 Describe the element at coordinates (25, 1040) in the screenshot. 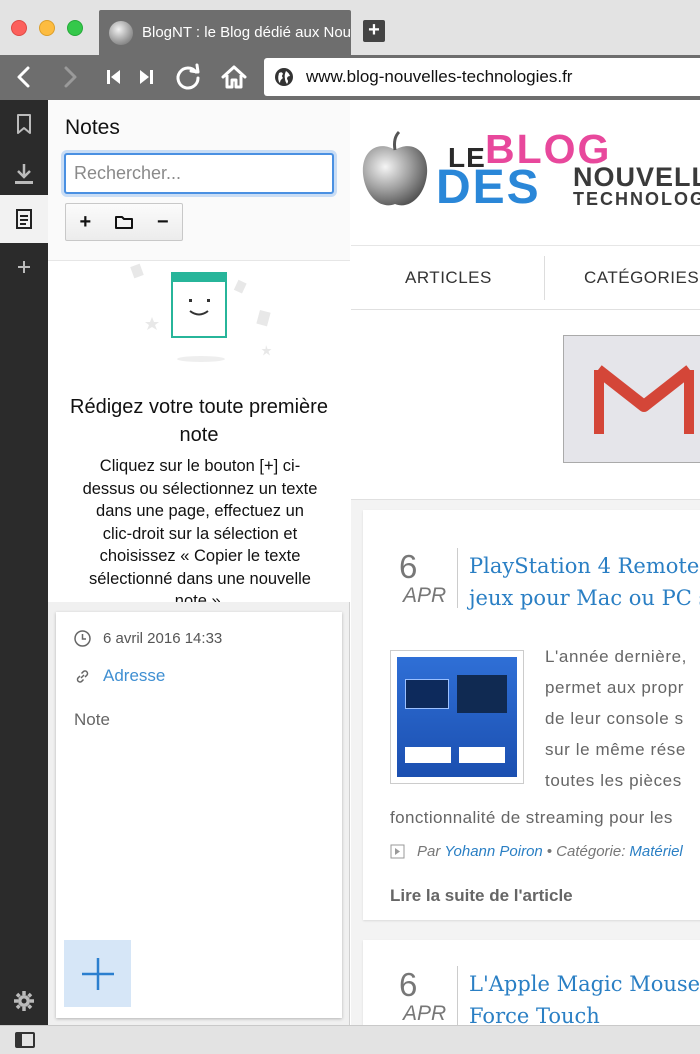

I see `panel-toggle-icon` at that location.